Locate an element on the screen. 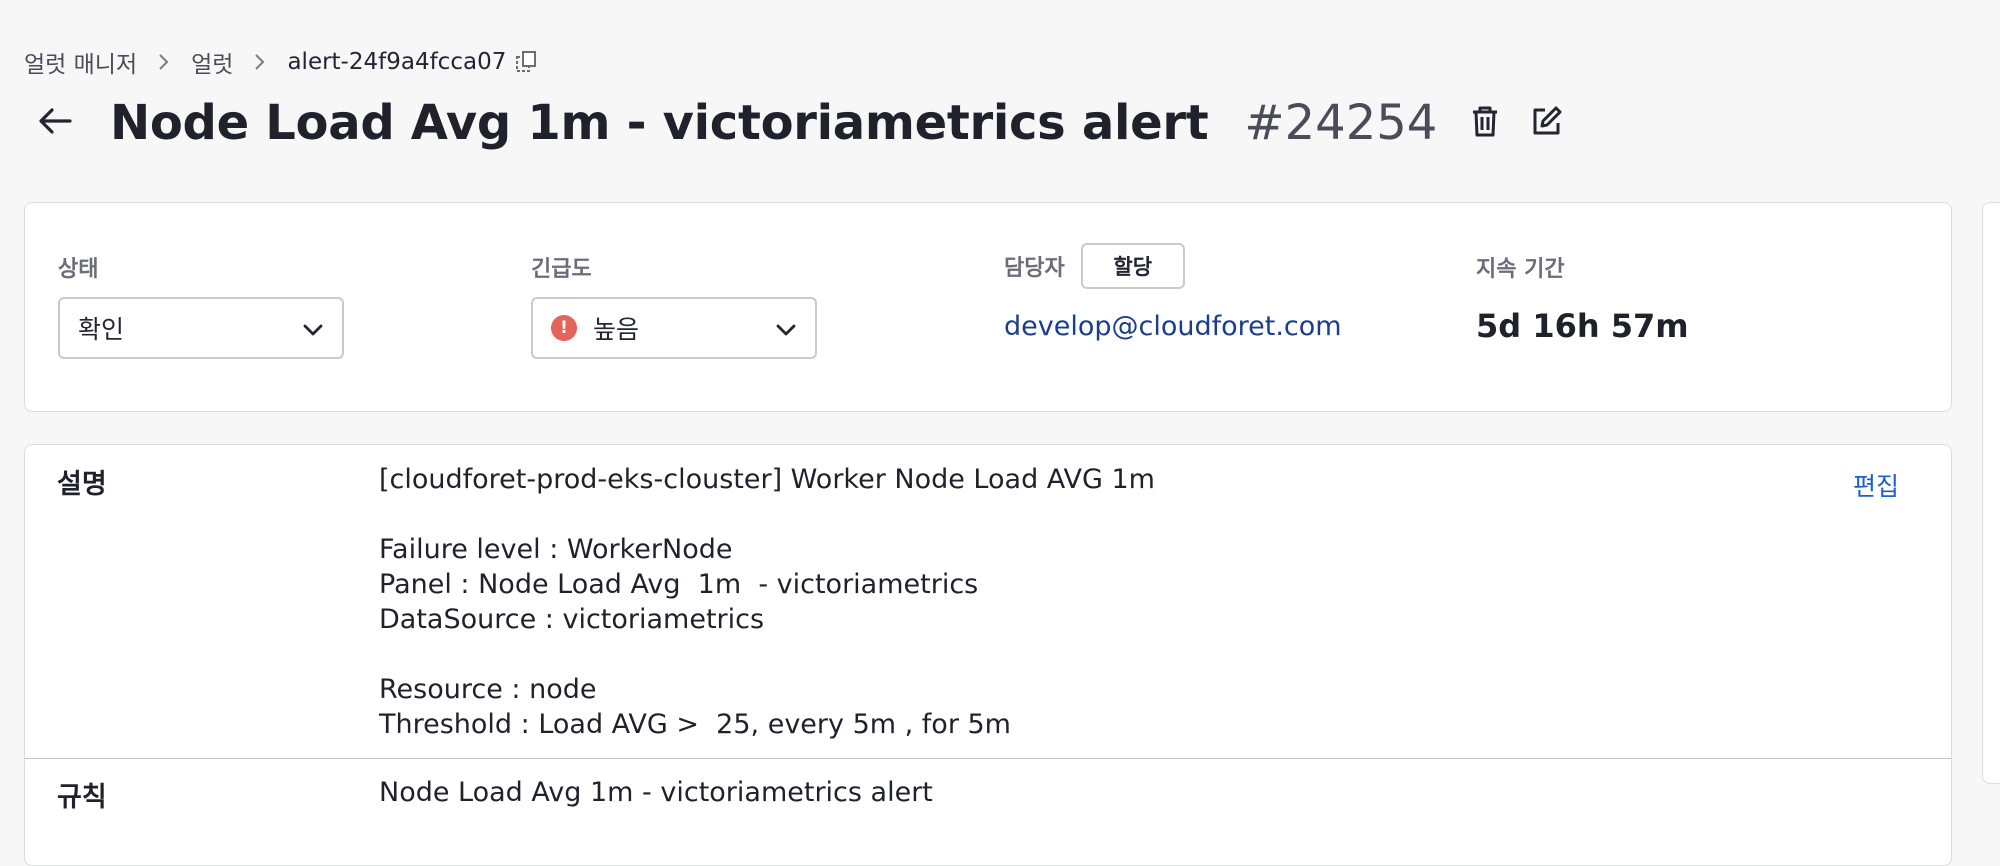 Image resolution: width=2000 pixels, height=866 pixels. edit-title-button is located at coordinates (1547, 123).